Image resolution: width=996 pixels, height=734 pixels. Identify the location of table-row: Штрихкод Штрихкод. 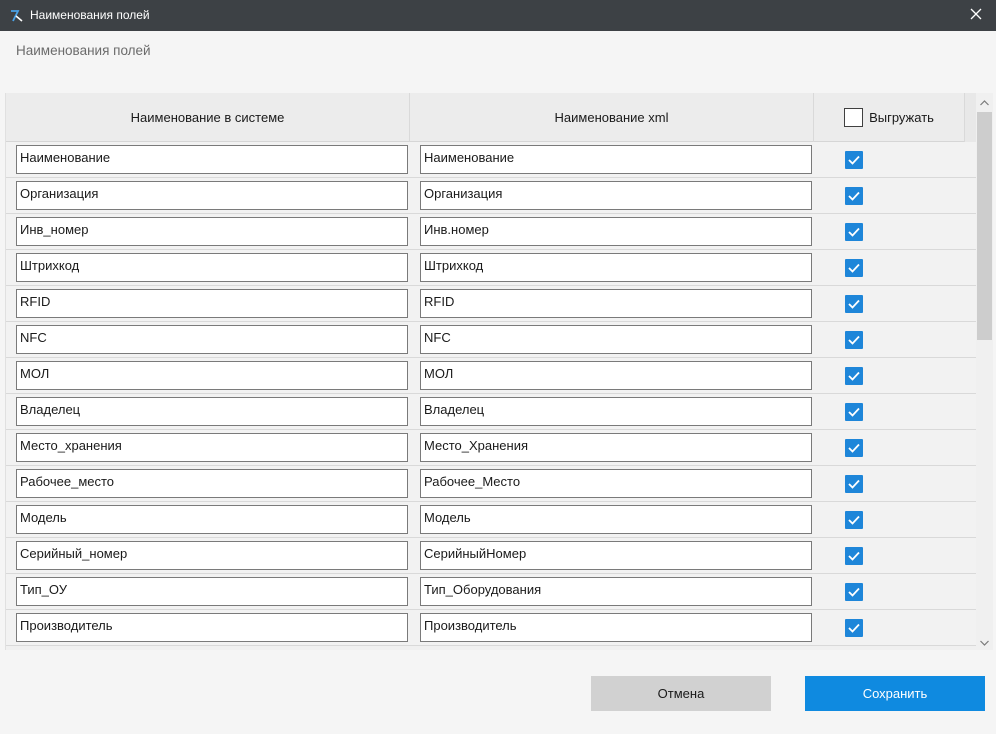
(491, 268).